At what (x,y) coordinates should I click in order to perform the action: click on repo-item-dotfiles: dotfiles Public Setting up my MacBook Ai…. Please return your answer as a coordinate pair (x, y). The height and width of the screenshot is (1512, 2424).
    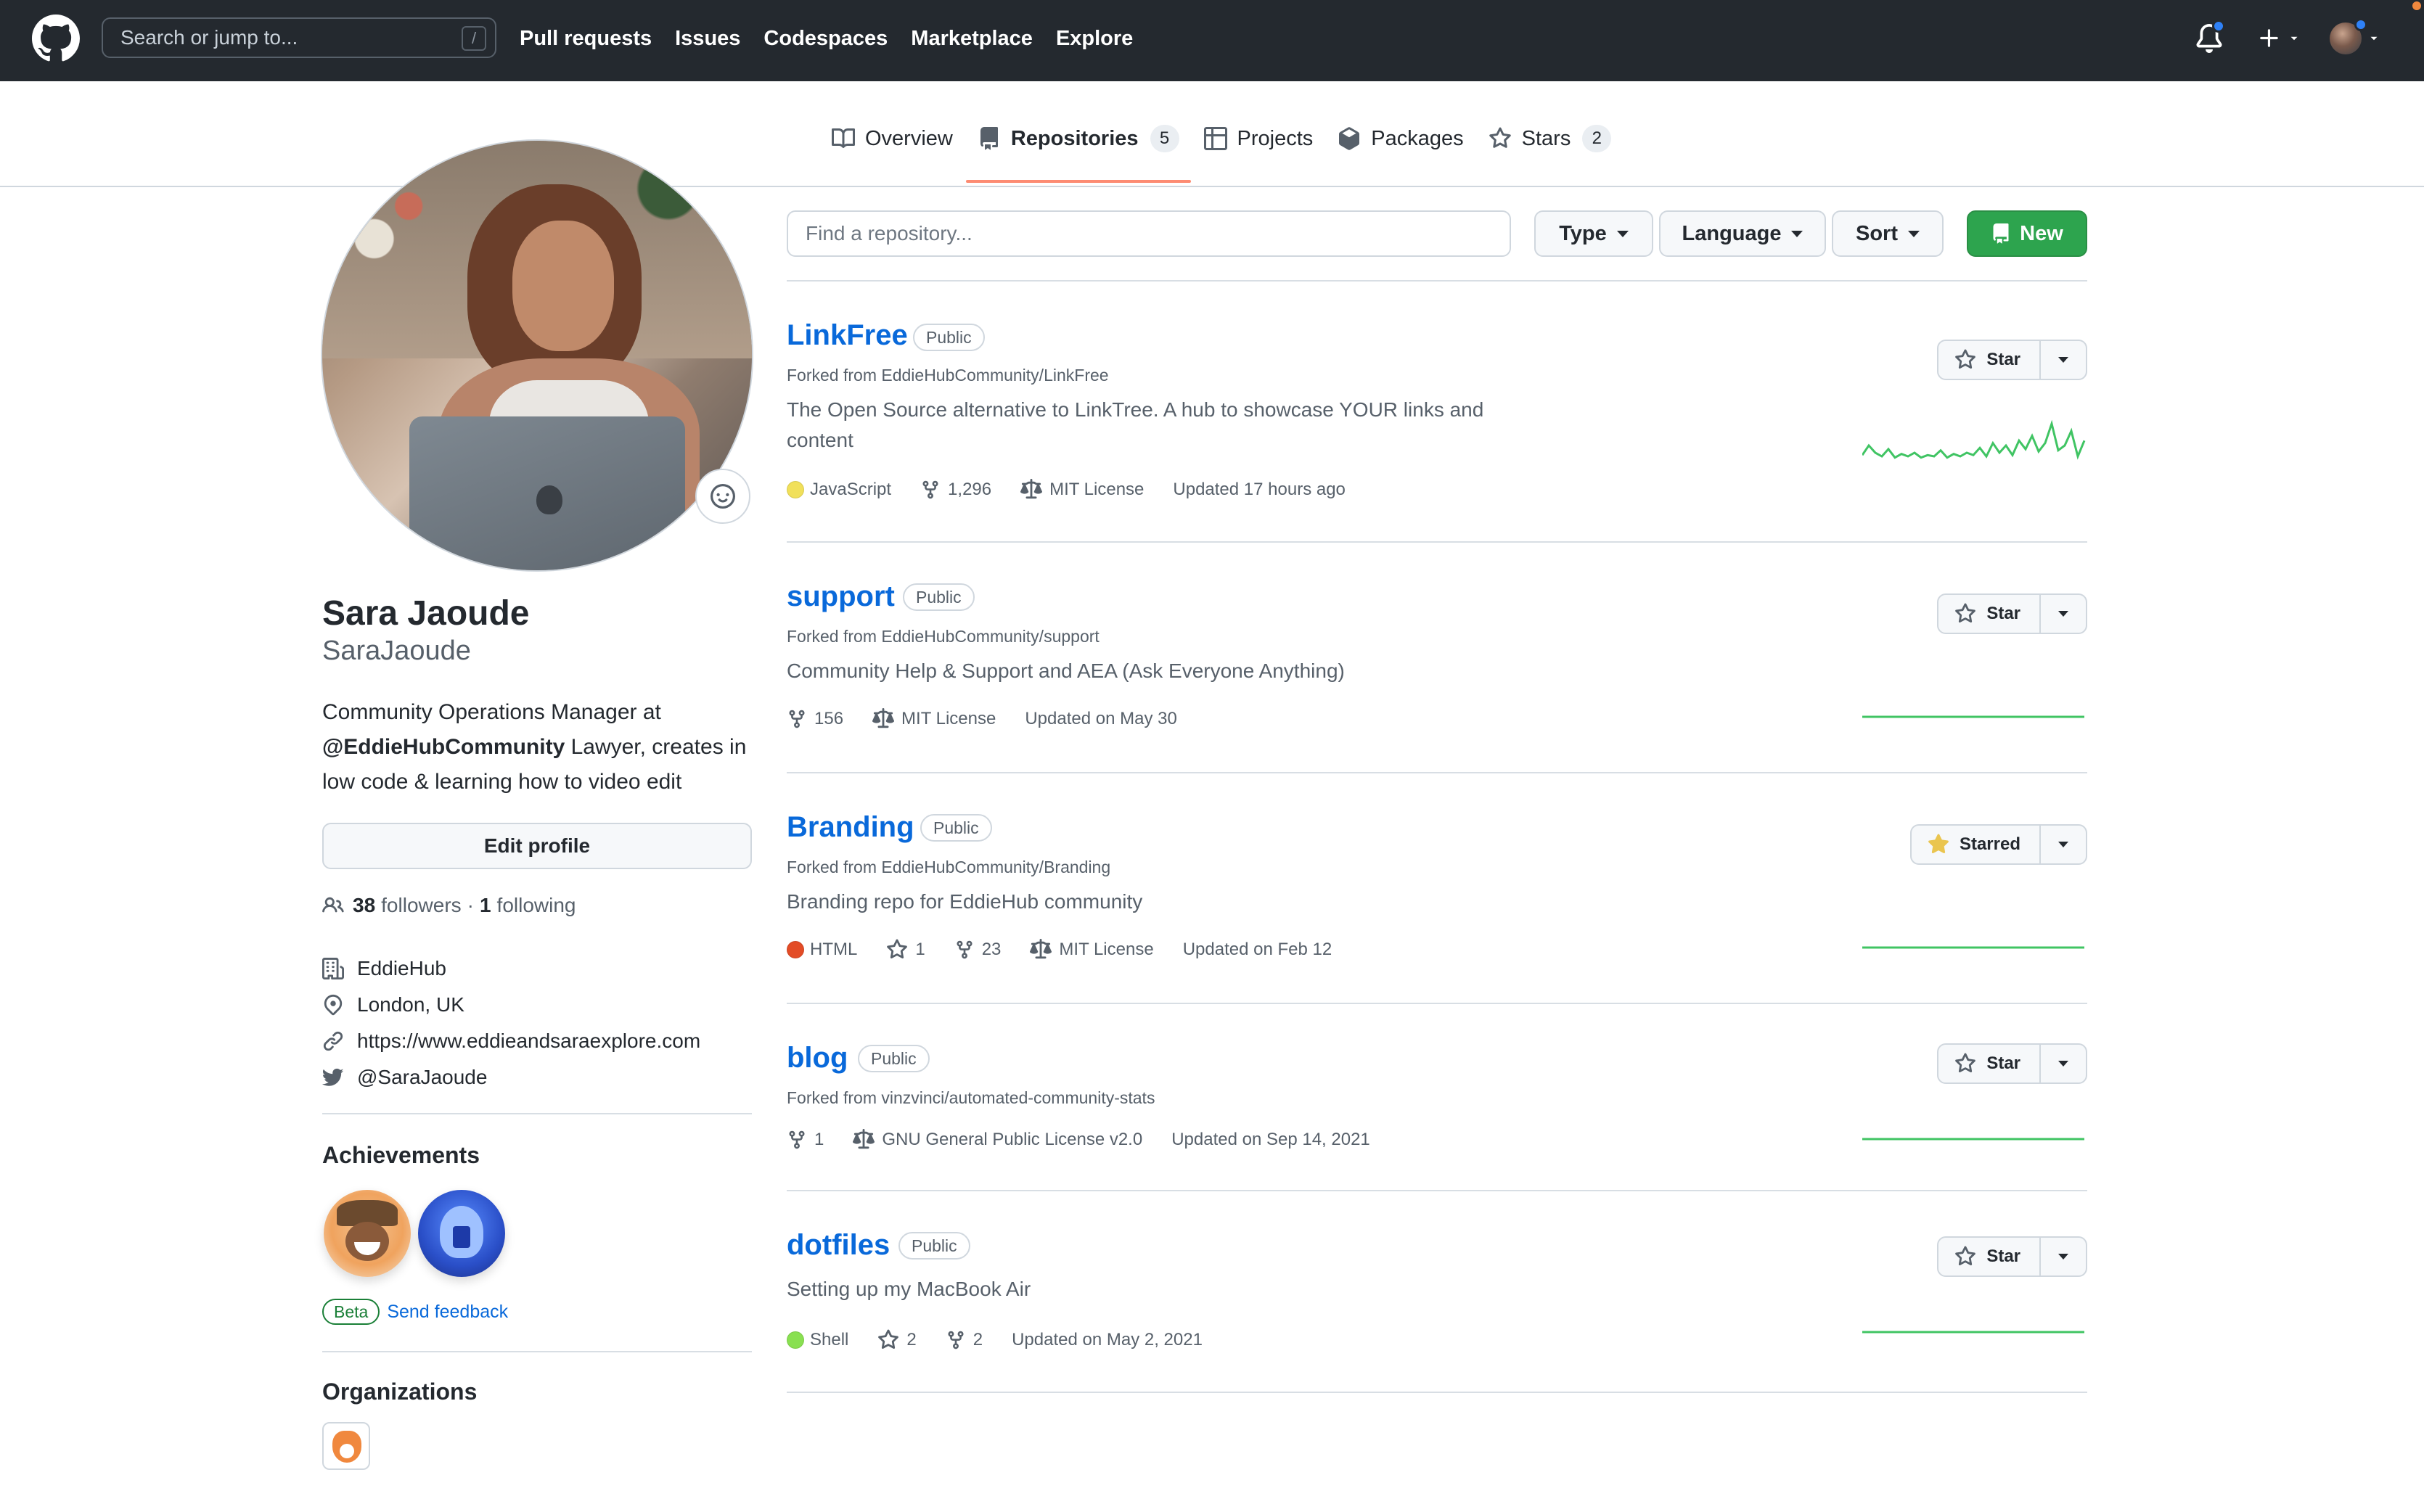
    Looking at the image, I should click on (1437, 1292).